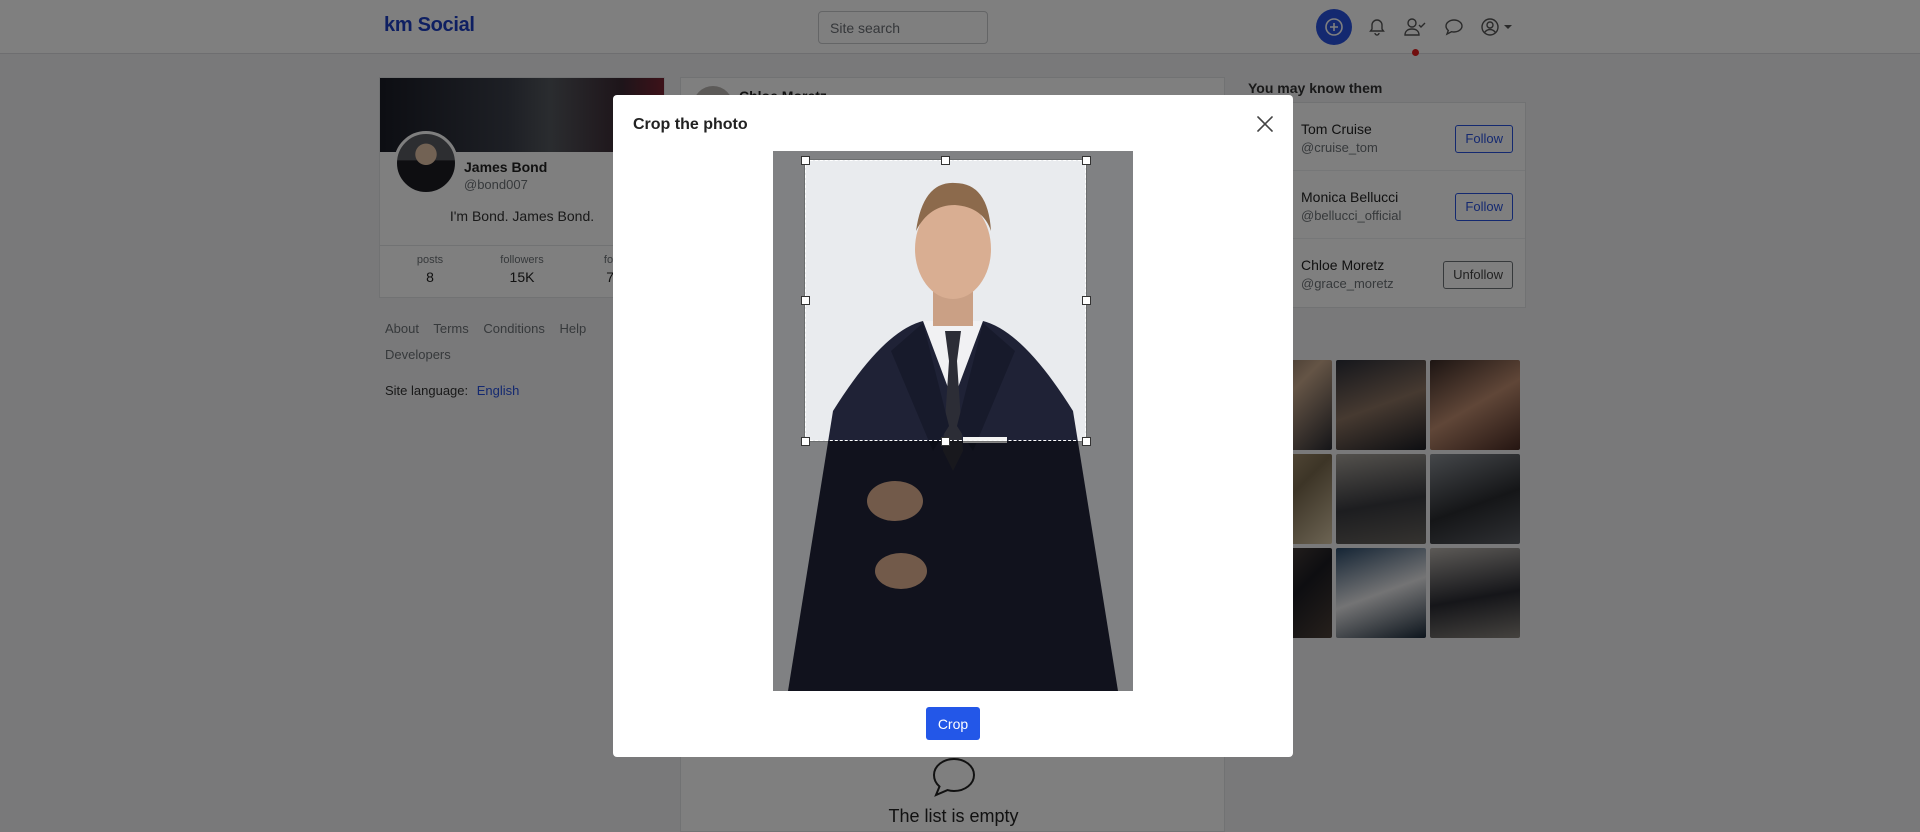  What do you see at coordinates (1265, 124) in the screenshot?
I see `close-icon` at bounding box center [1265, 124].